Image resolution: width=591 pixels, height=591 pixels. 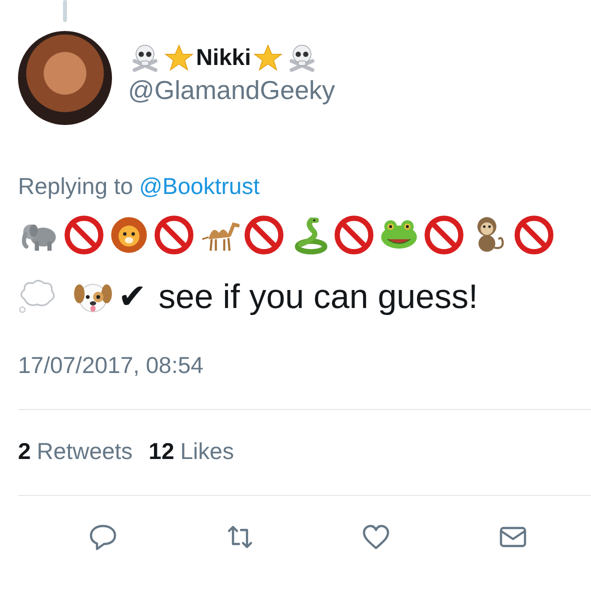 I want to click on stat-count: 2, so click(x=24, y=451).